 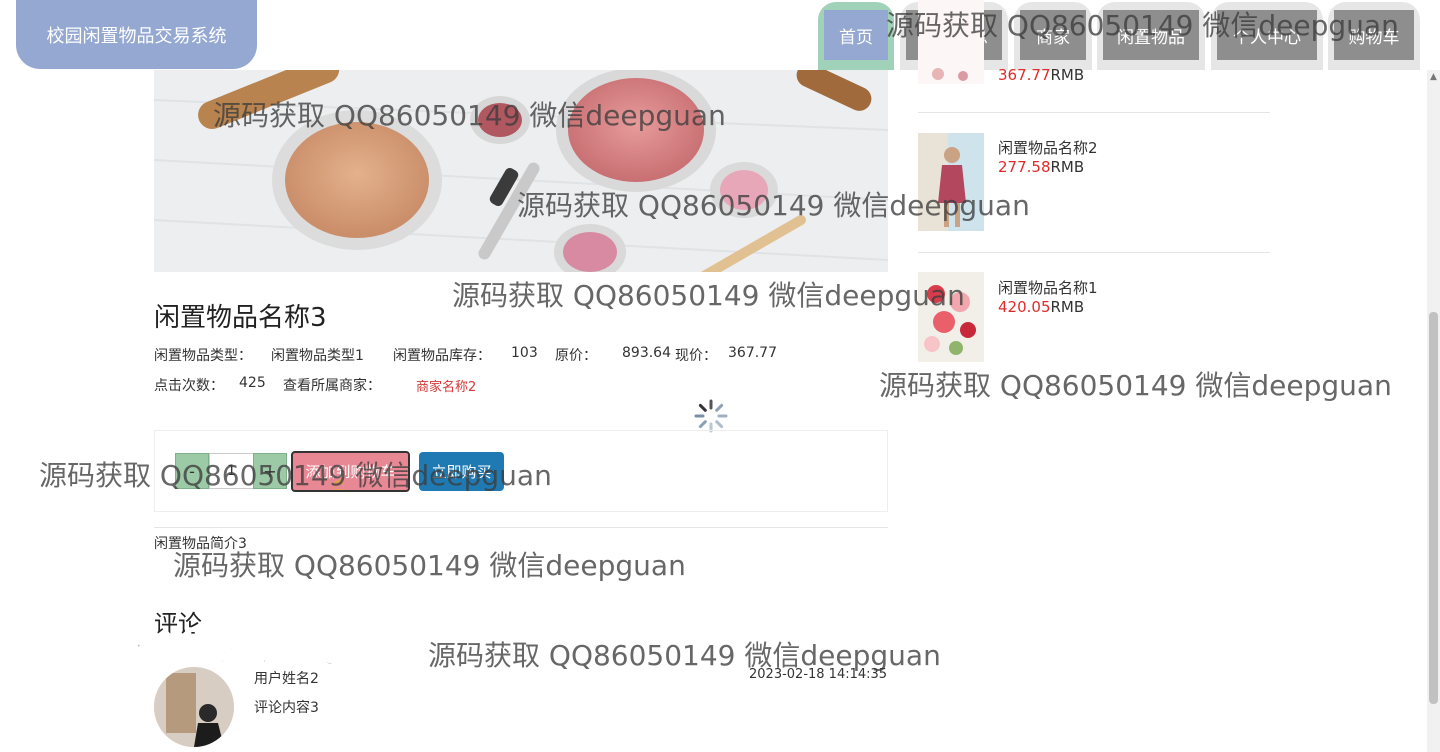 I want to click on scrollbar-thumb, so click(x=1433, y=508).